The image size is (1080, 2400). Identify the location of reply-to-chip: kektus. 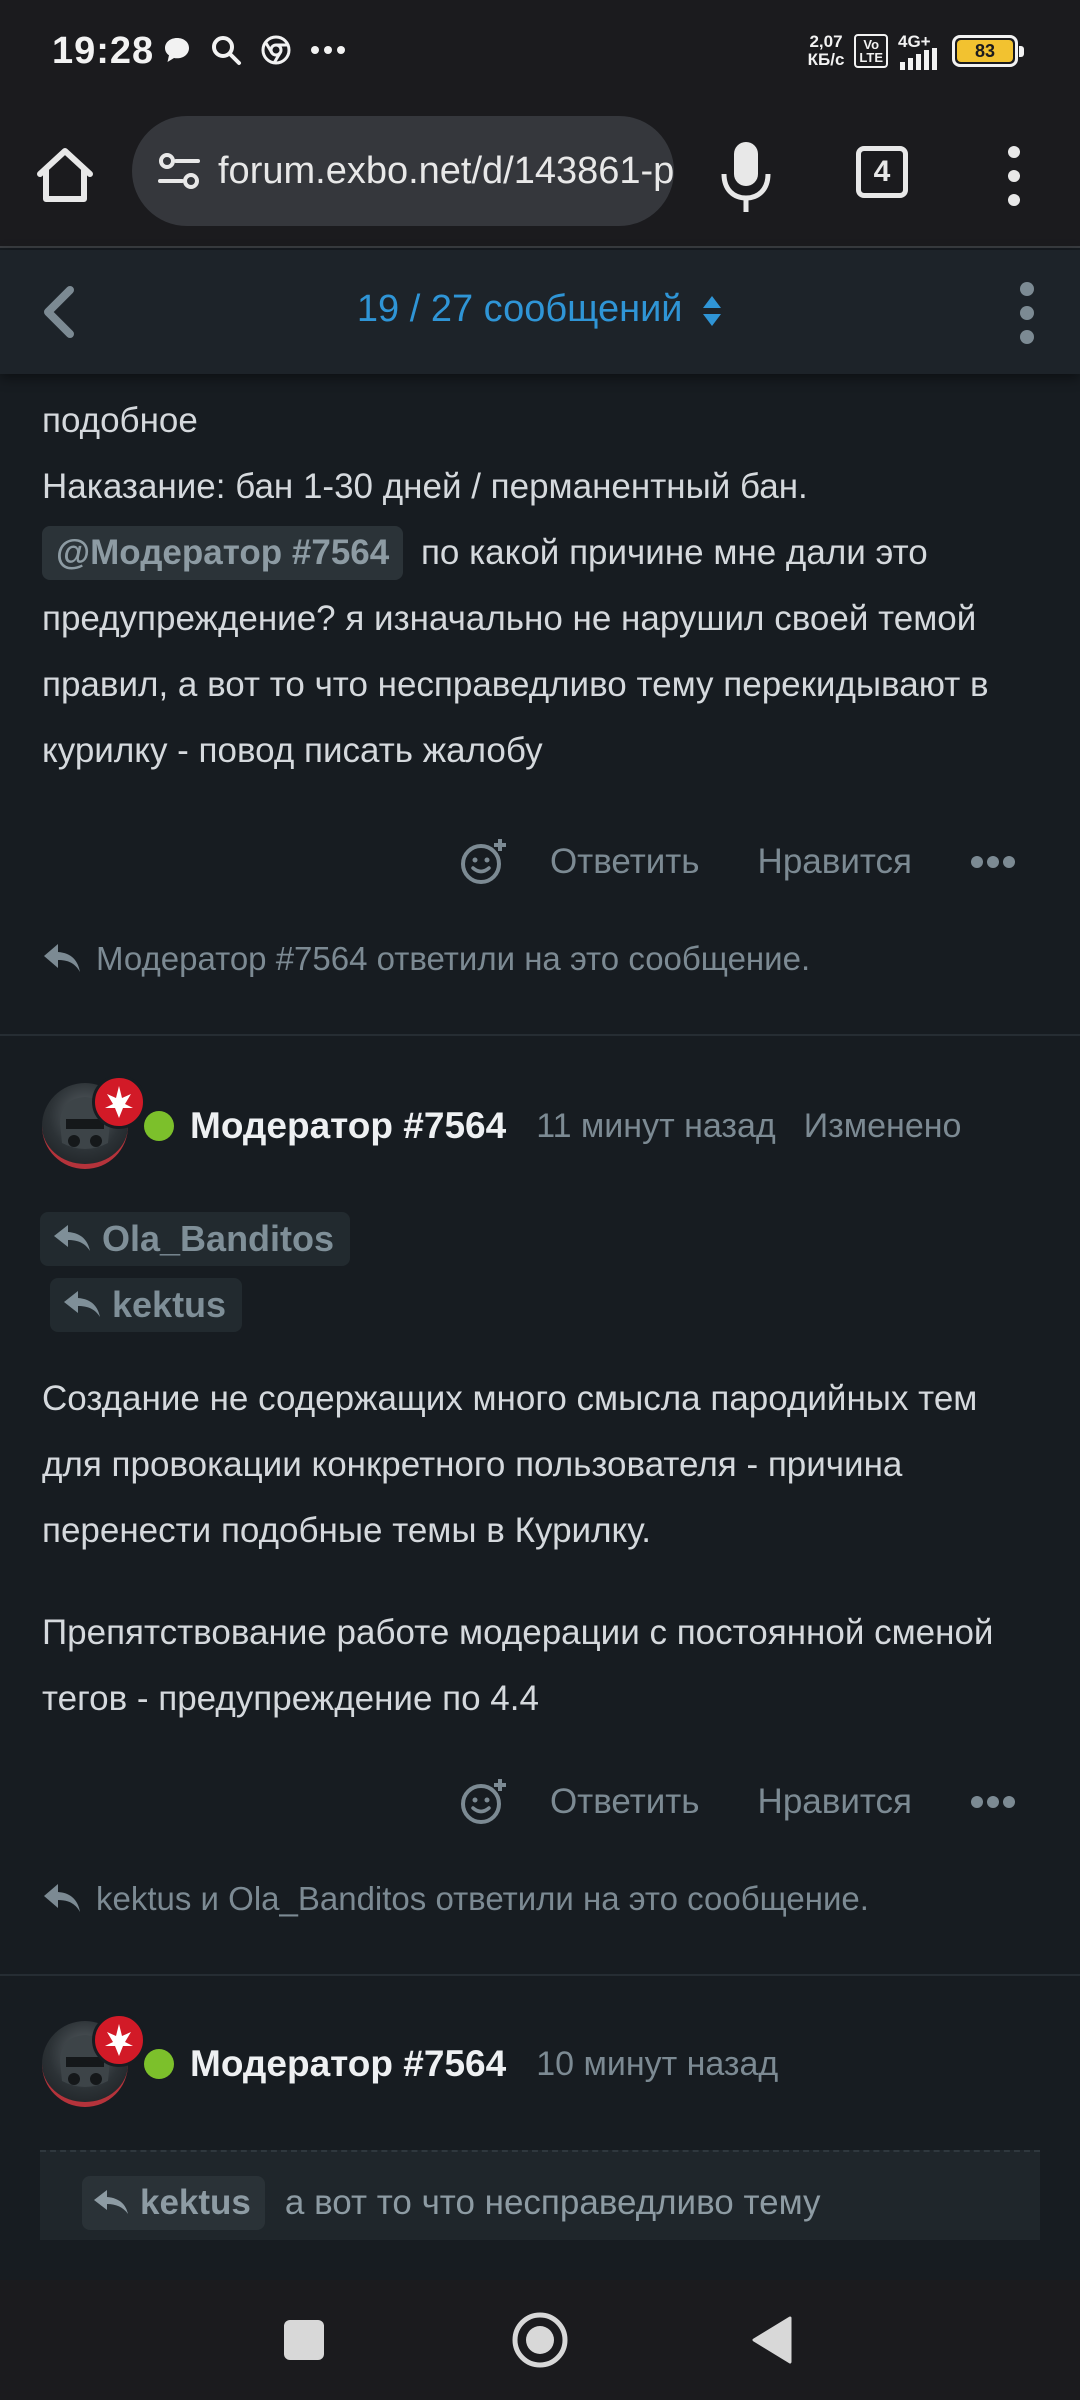
(146, 1305).